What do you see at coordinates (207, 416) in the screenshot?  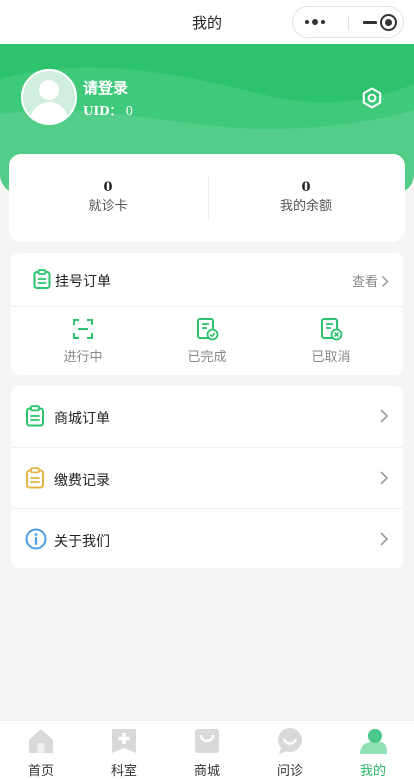 I see `menu-item-mall-orders: 商城订单` at bounding box center [207, 416].